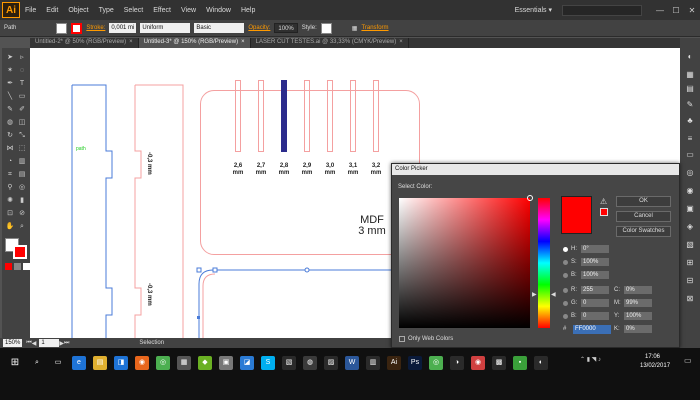 Image resolution: width=700 pixels, height=400 pixels. What do you see at coordinates (10, 136) in the screenshot?
I see `rotate-tool-icon: ↻` at bounding box center [10, 136].